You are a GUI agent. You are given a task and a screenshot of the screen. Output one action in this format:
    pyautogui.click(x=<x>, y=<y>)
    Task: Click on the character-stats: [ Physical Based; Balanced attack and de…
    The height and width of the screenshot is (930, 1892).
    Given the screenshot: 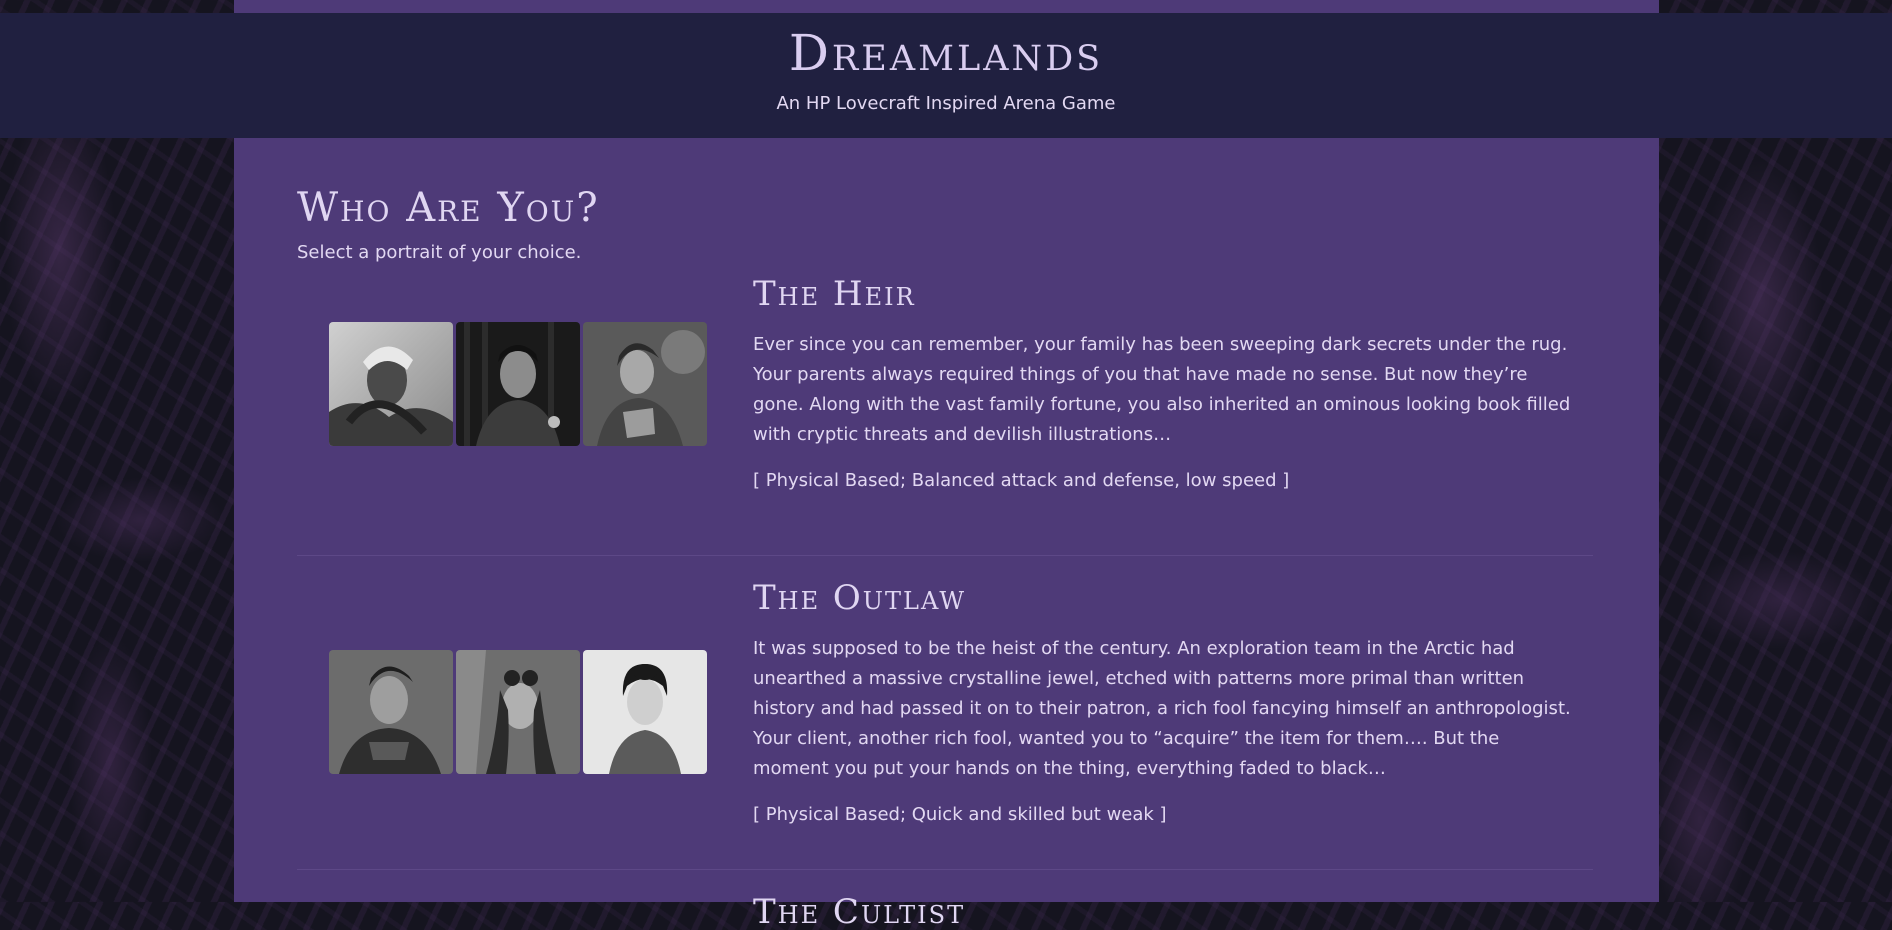 What is the action you would take?
    pyautogui.click(x=1021, y=480)
    